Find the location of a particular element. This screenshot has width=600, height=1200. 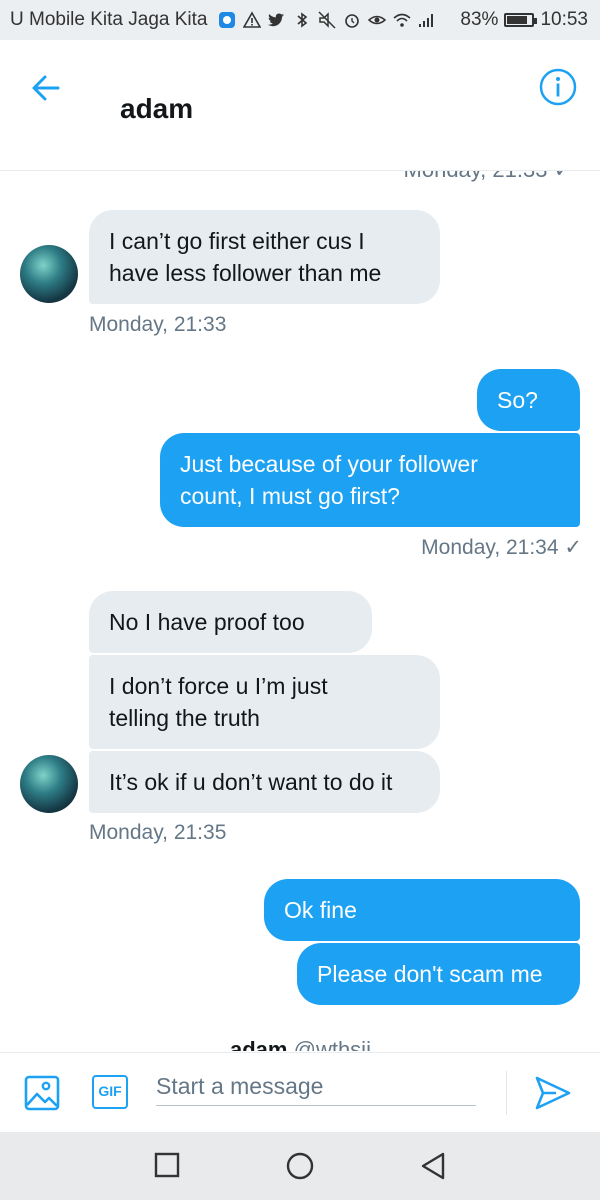

message-line: telling the truth is located at coordinates (184, 718).